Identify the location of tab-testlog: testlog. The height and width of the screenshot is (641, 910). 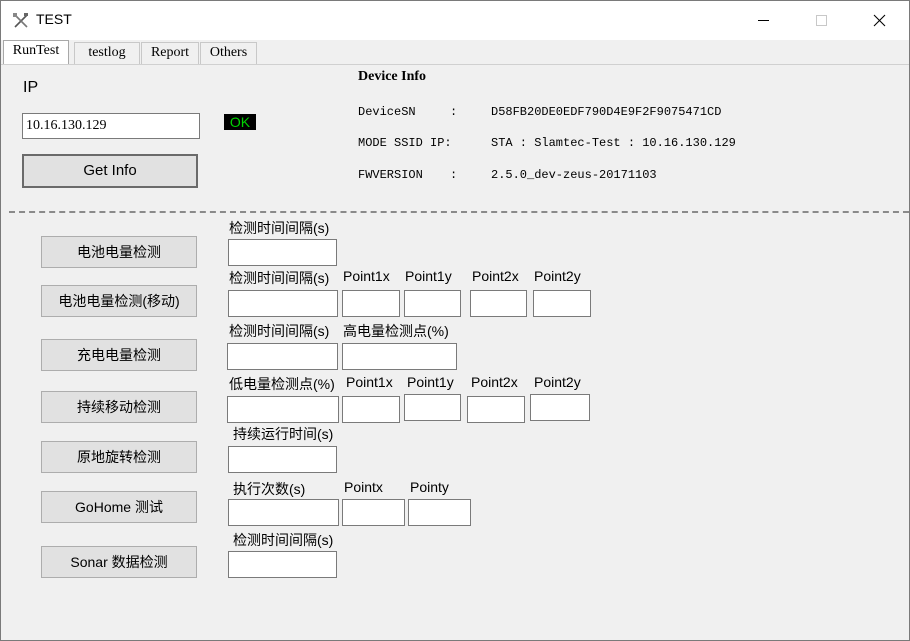
(107, 53).